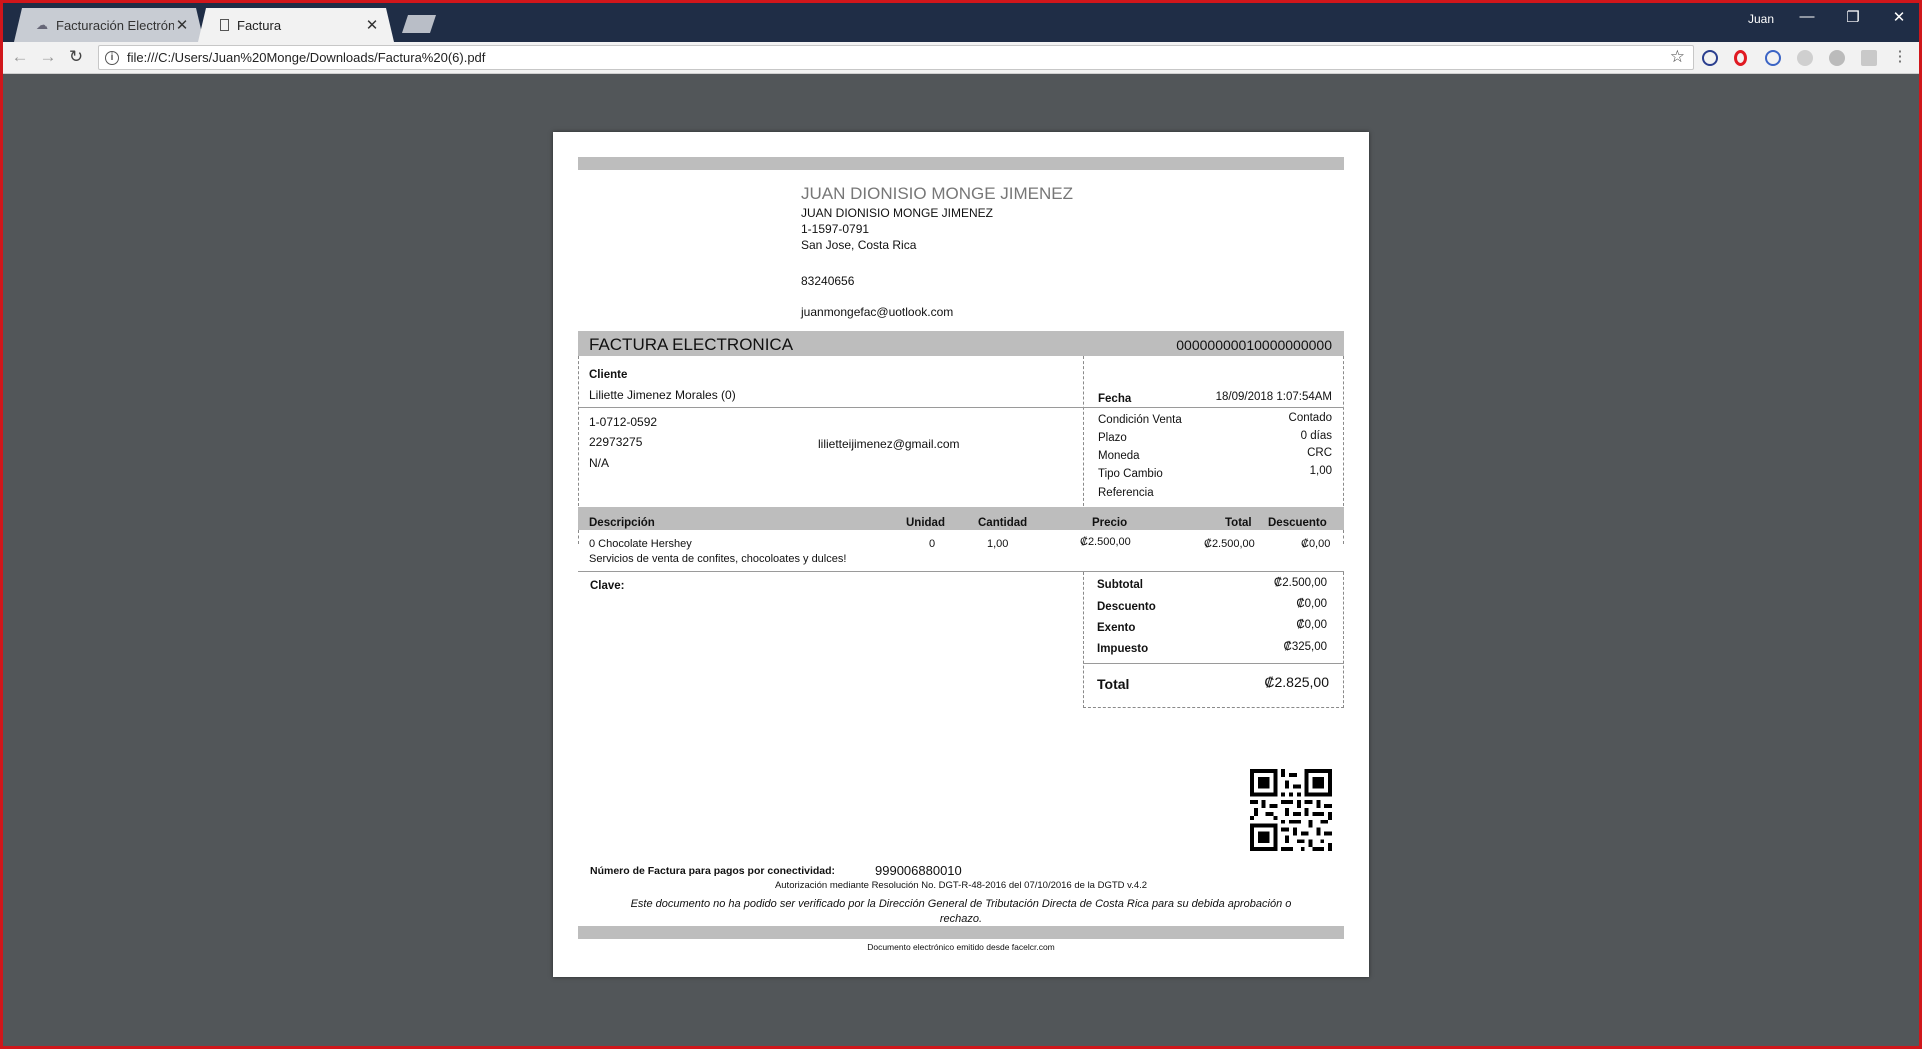 This screenshot has width=1922, height=1049. What do you see at coordinates (877, 312) in the screenshot?
I see `company-email: juanmongefac@uotlook.com` at bounding box center [877, 312].